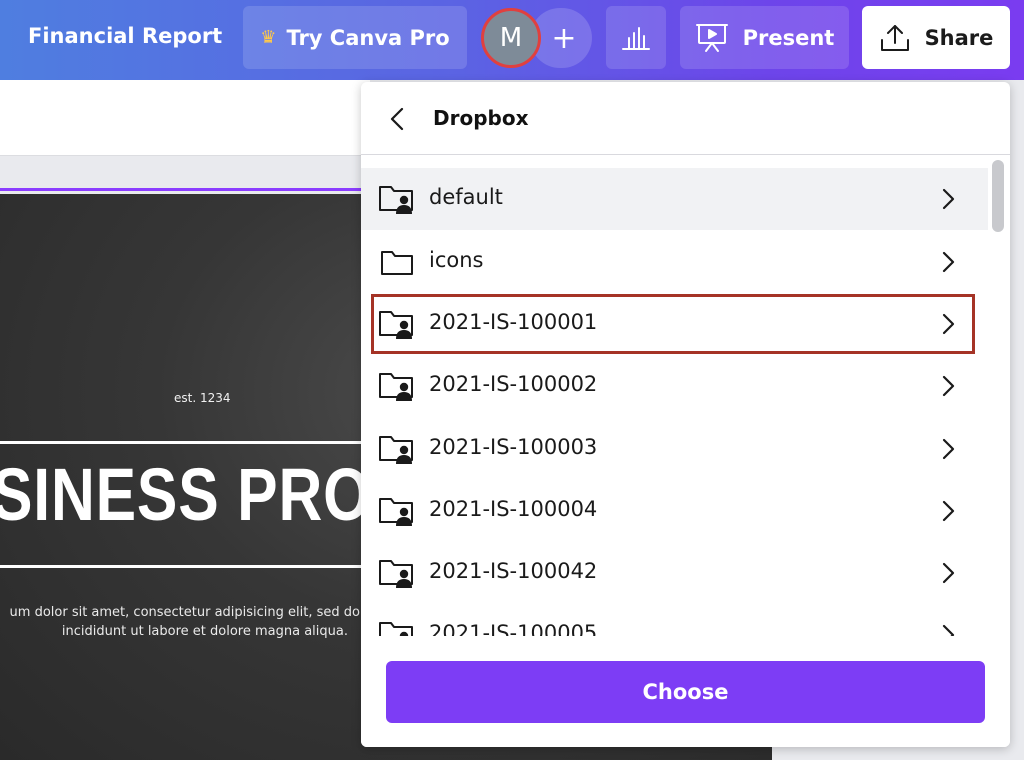 The height and width of the screenshot is (760, 1024). What do you see at coordinates (397, 263) in the screenshot?
I see `folder-icon` at bounding box center [397, 263].